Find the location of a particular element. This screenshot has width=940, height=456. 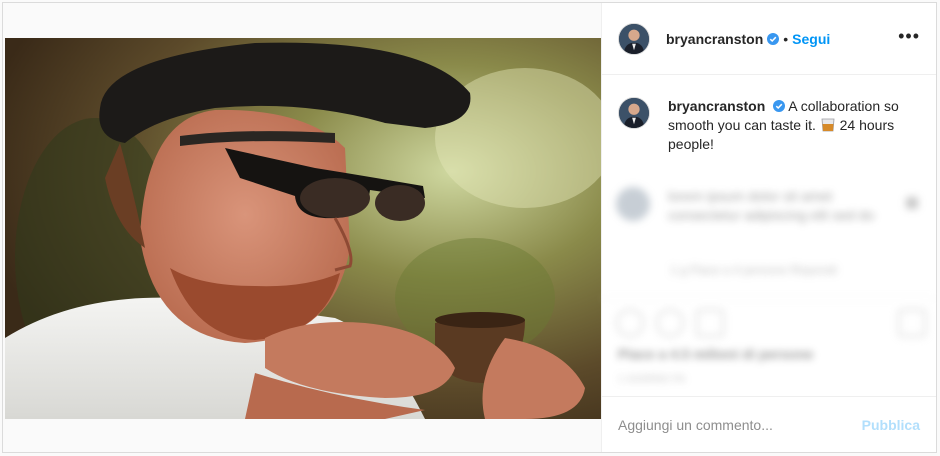

follow-button: Segui is located at coordinates (811, 39).